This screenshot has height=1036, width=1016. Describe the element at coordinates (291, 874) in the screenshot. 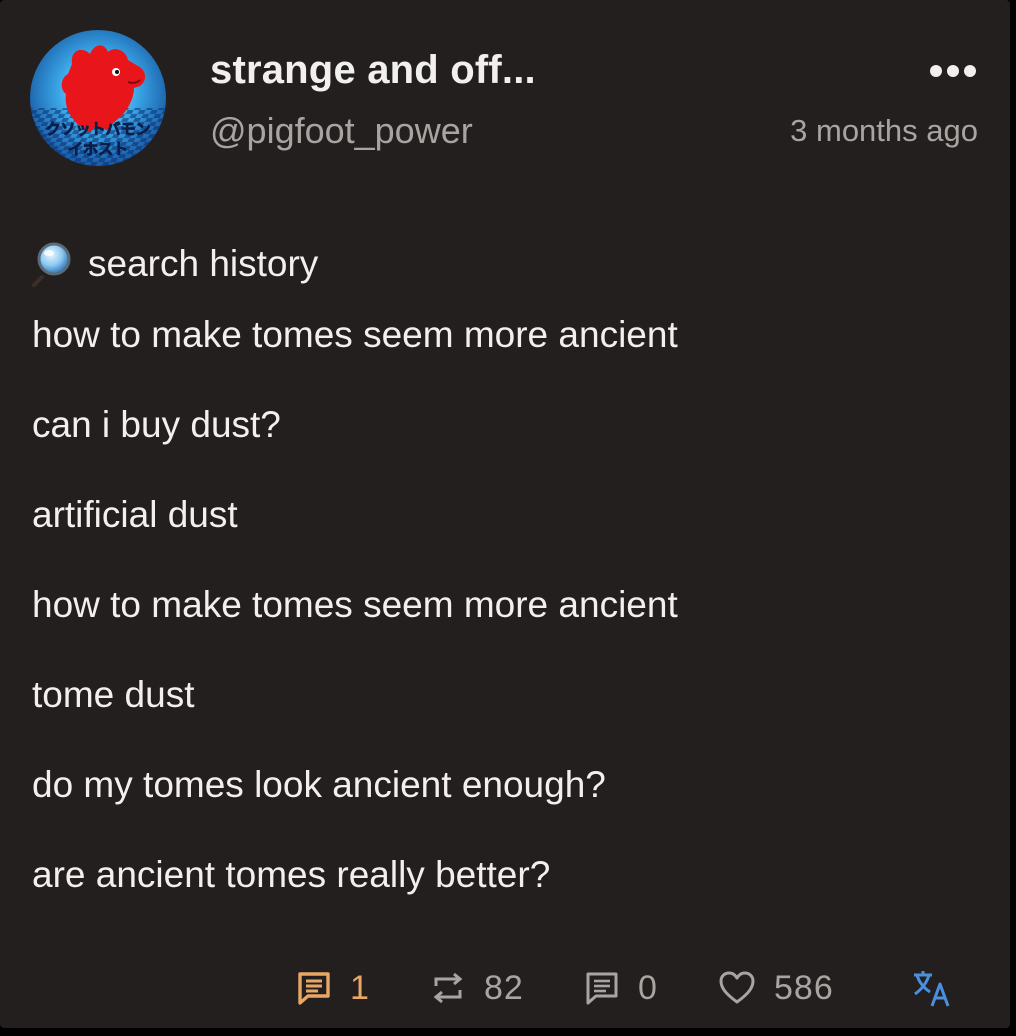

I see `post-line: are ancient tomes really better?` at that location.